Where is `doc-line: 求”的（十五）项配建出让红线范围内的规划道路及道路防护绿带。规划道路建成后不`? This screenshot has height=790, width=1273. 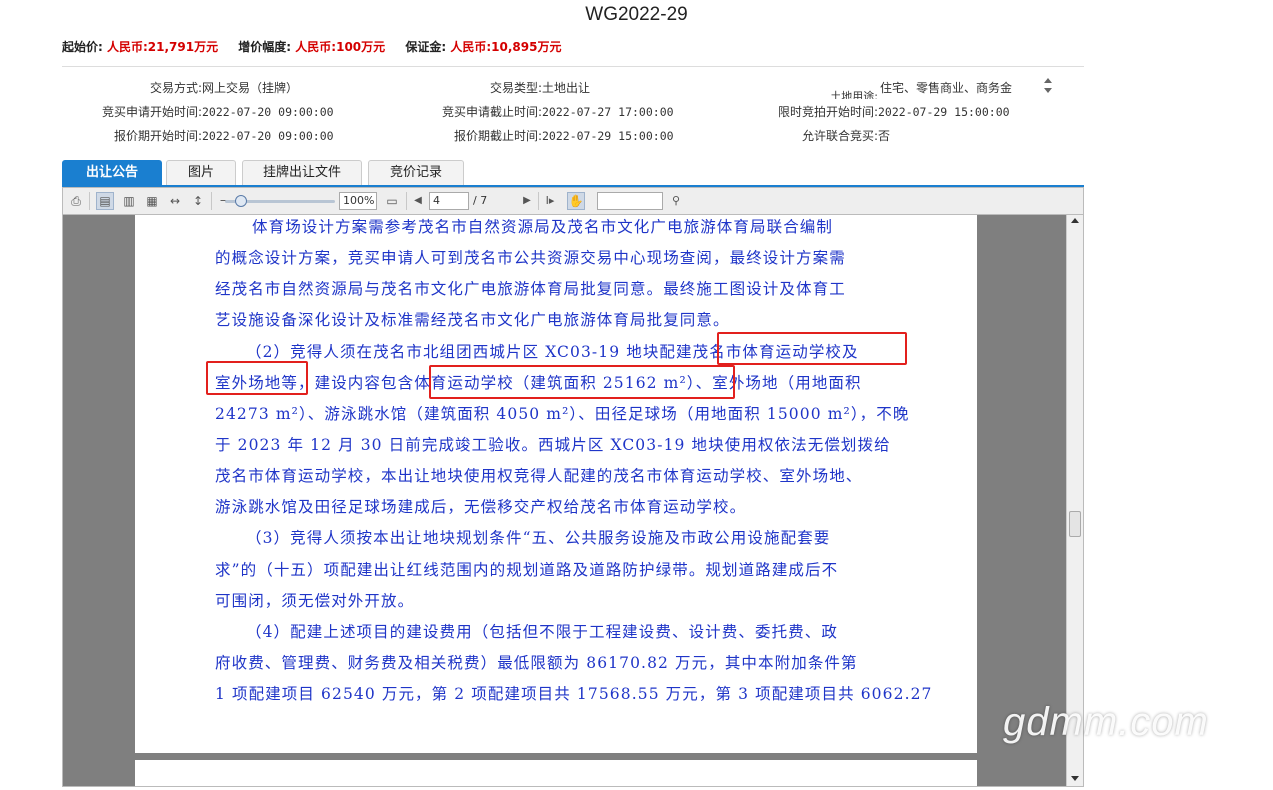
doc-line: 求”的（十五）项配建出让红线范围内的规划道路及道路防护绿带。规划道路建成后不 is located at coordinates (527, 570).